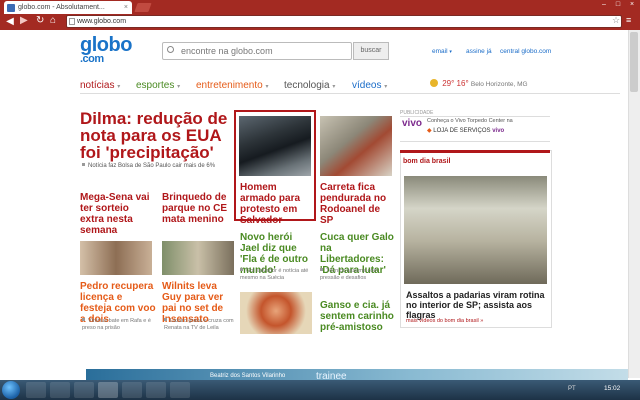 This screenshot has height=400, width=640. I want to click on featured-headline: Homem armado para protesto em Salvador, so click(277, 204).